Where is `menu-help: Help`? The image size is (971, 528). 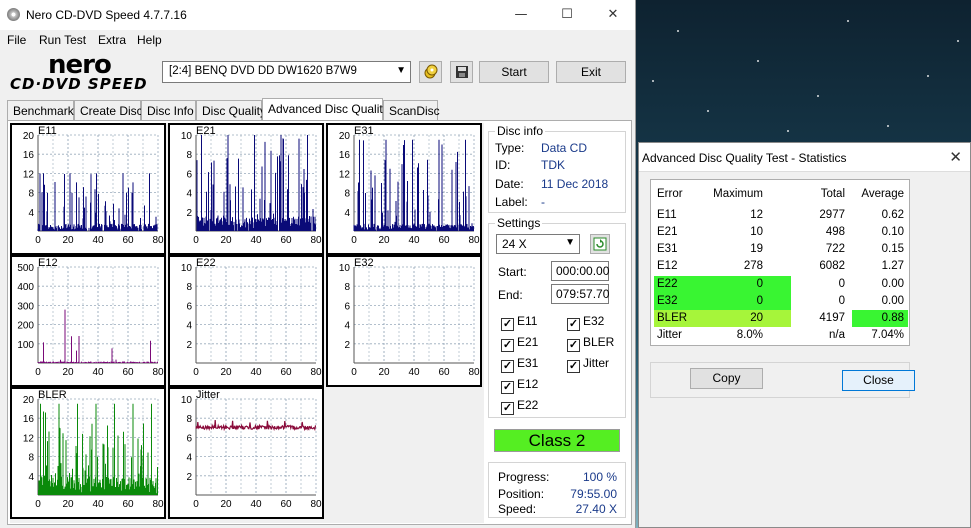 menu-help: Help is located at coordinates (149, 40).